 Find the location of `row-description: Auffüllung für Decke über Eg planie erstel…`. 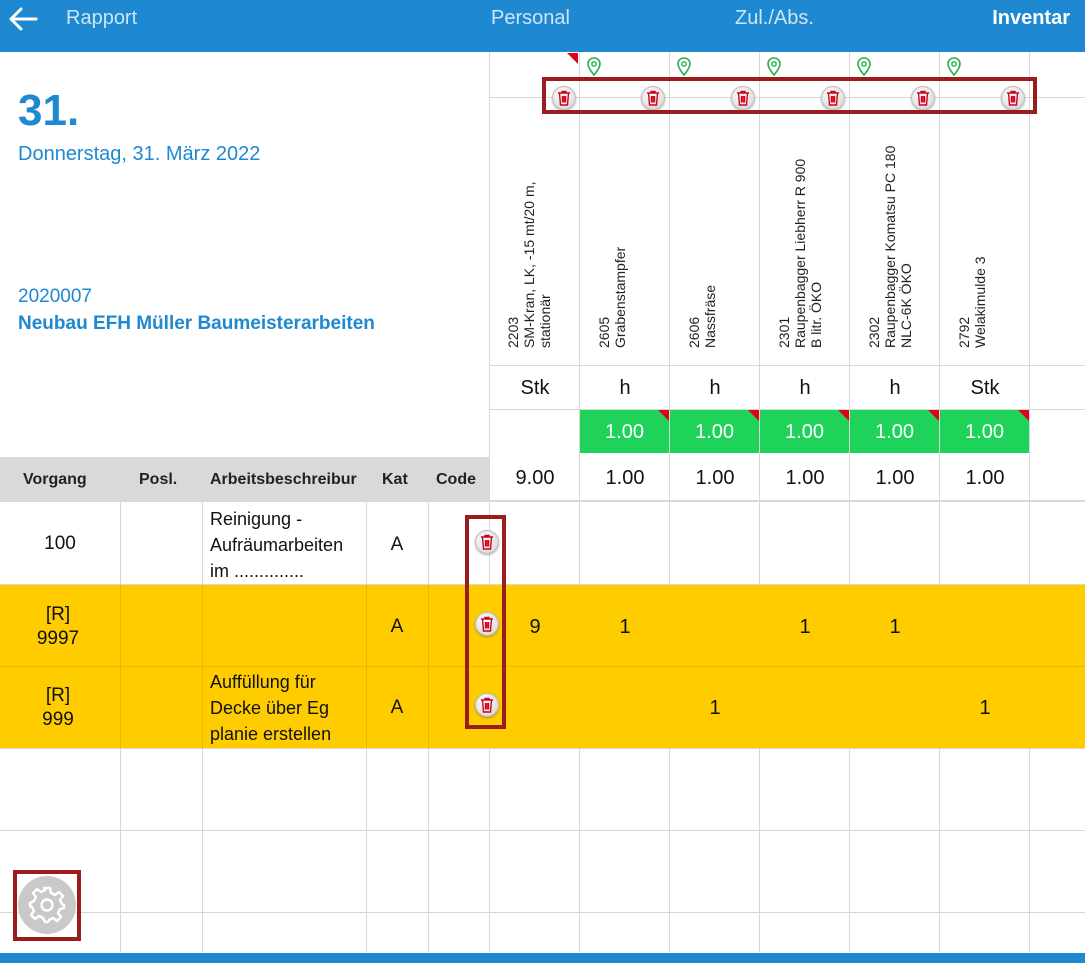

row-description: Auffüllung für Decke über Eg planie erstel… is located at coordinates (270, 708).